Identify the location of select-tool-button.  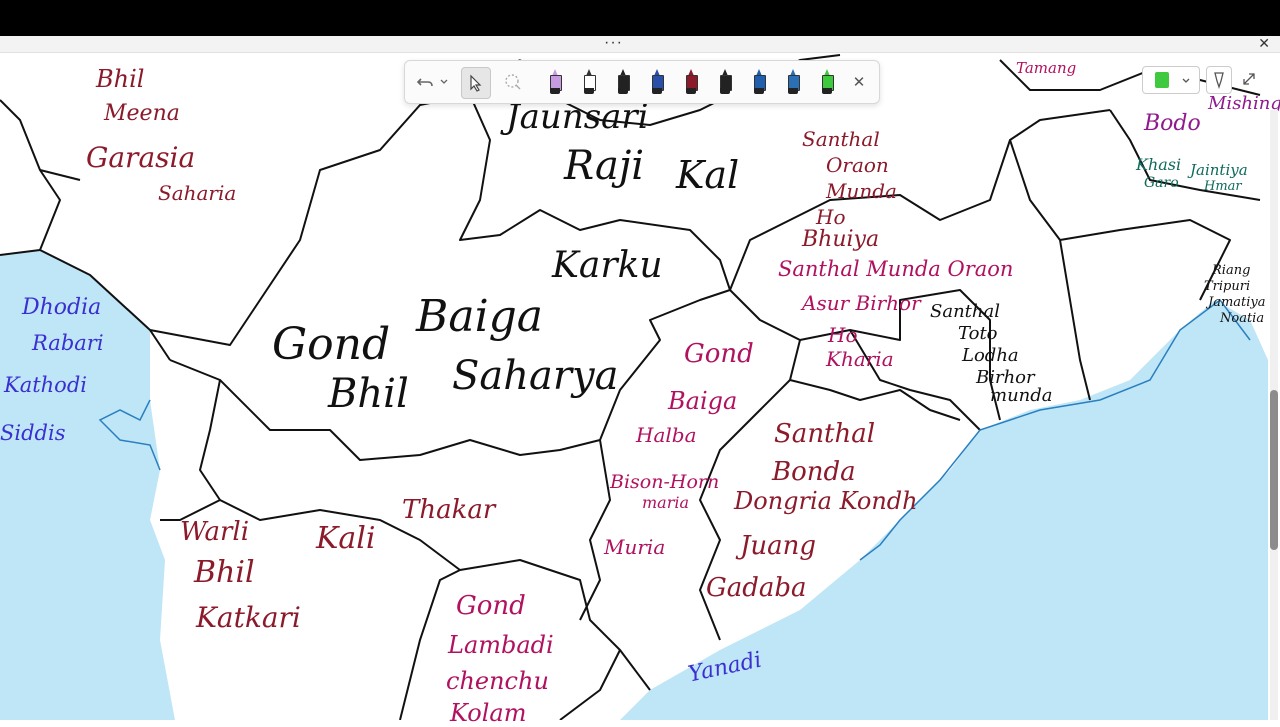
(476, 83).